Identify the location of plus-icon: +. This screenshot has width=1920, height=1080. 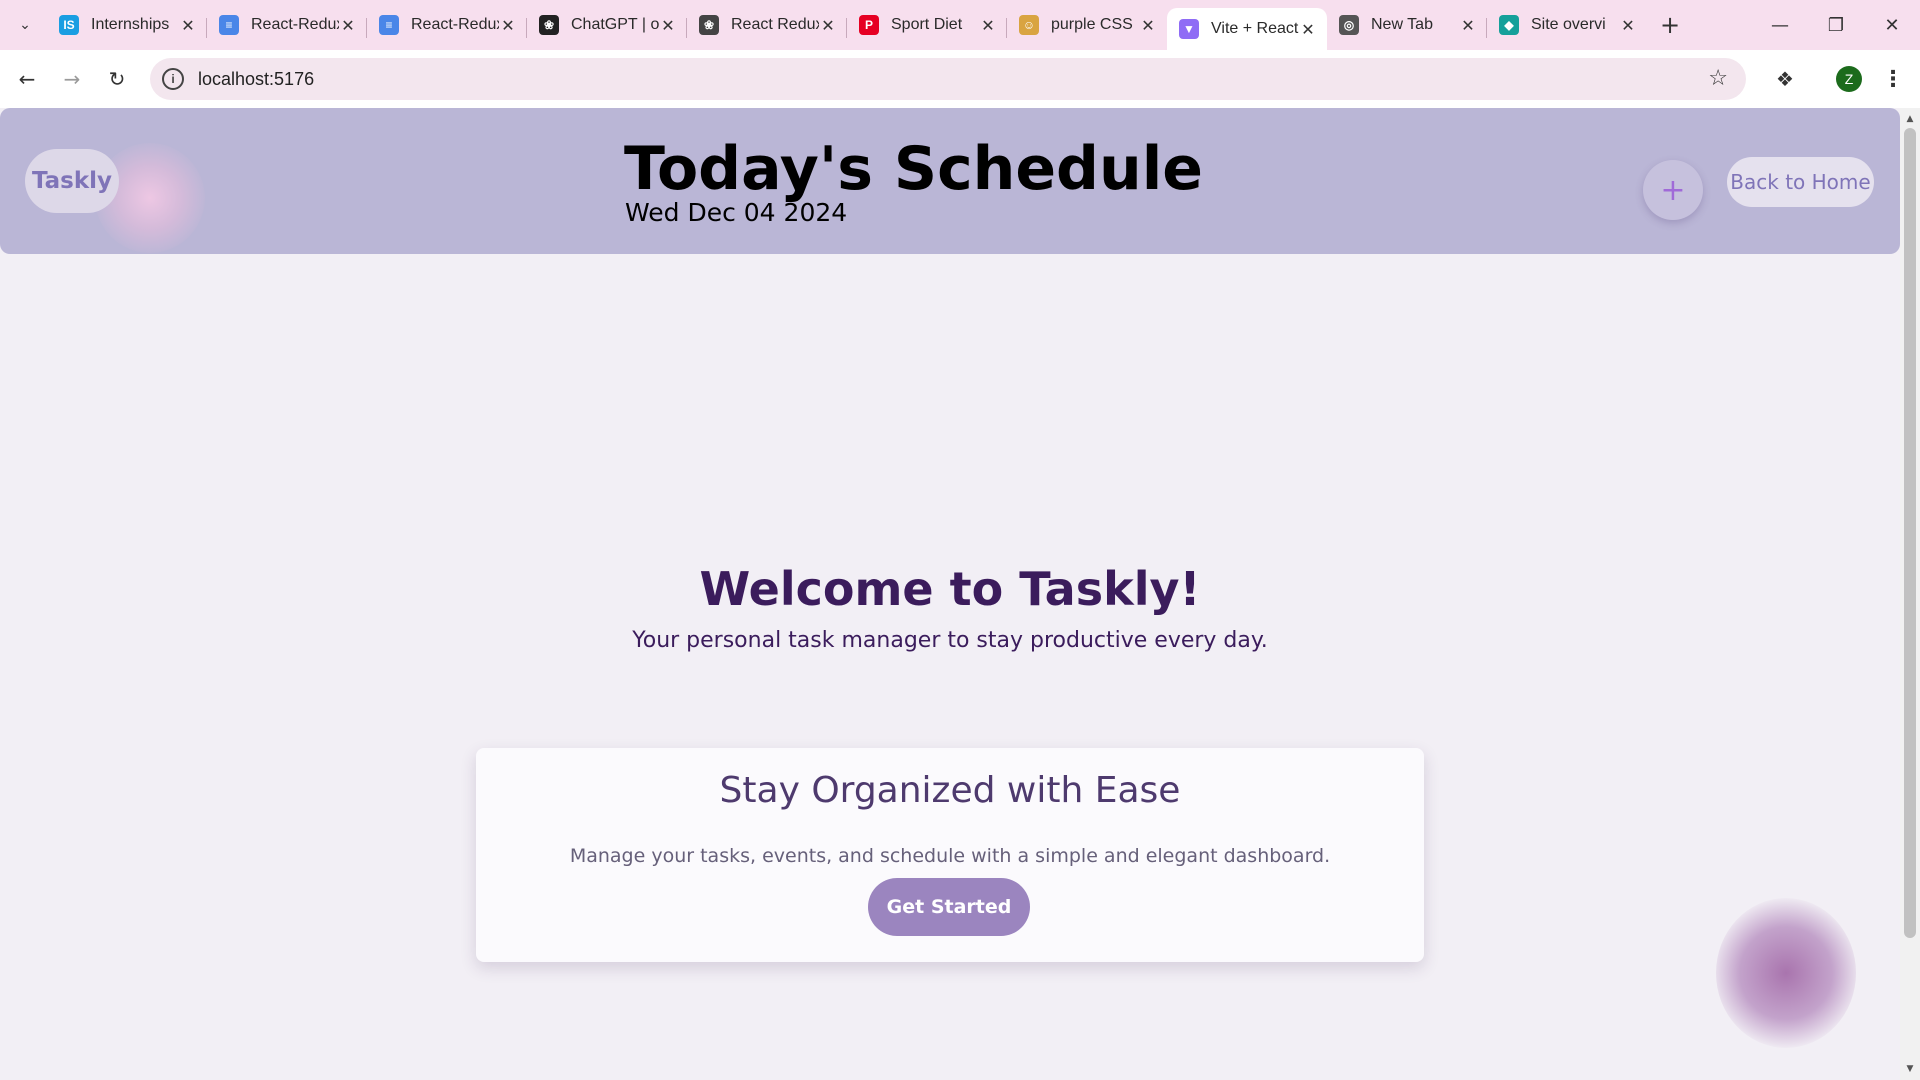
(1673, 190).